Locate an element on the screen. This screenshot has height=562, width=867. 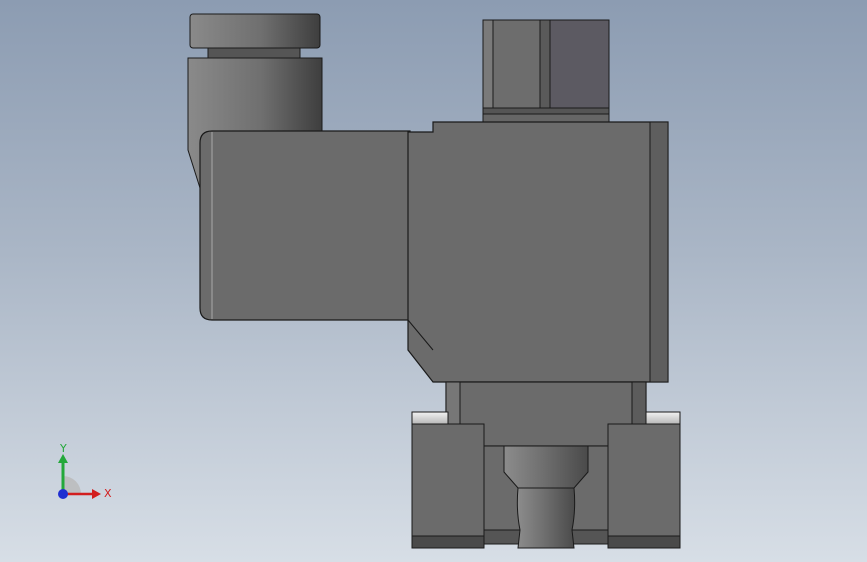
left-port-block is located at coordinates (448, 480).